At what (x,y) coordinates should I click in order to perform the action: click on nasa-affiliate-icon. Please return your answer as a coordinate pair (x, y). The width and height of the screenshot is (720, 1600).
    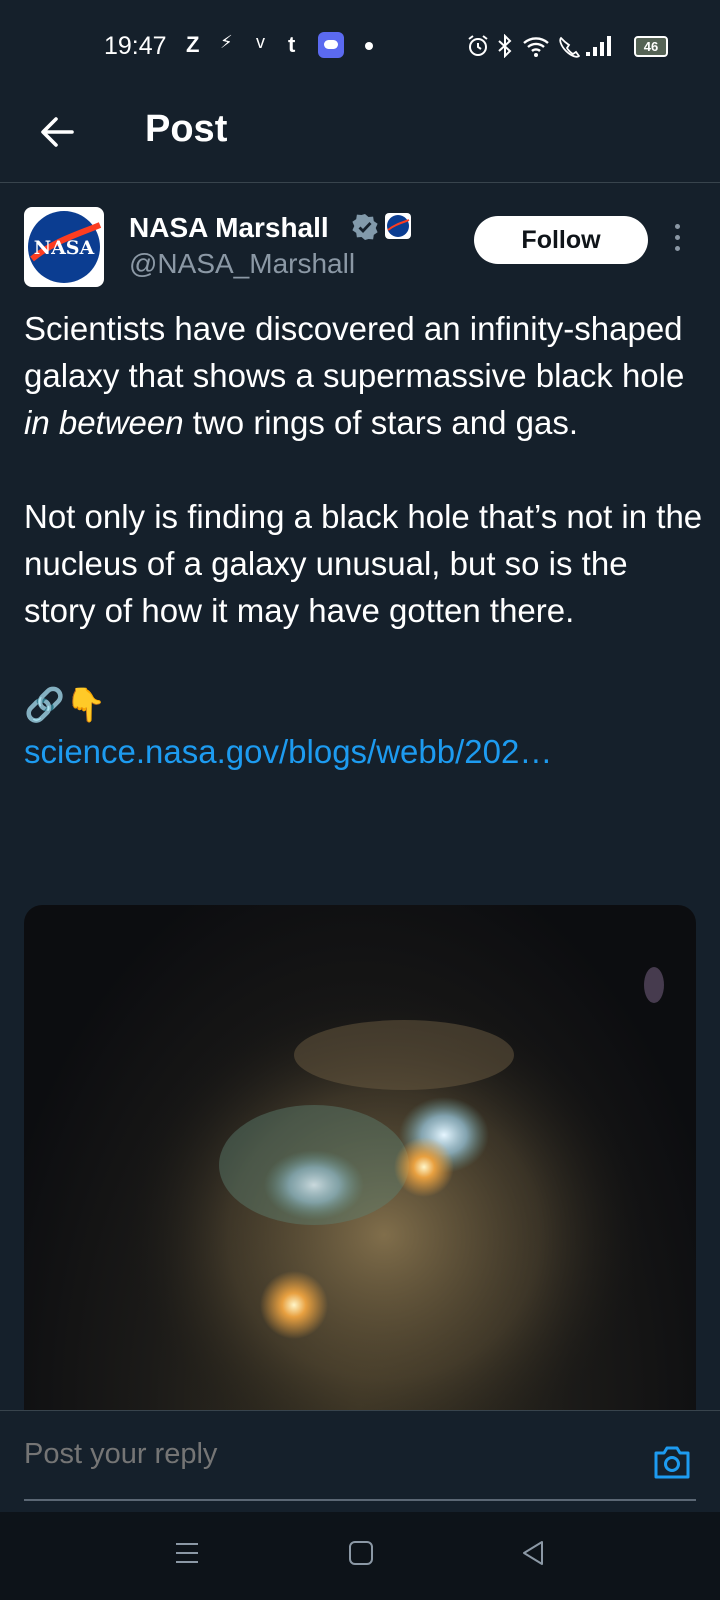
    Looking at the image, I should click on (398, 226).